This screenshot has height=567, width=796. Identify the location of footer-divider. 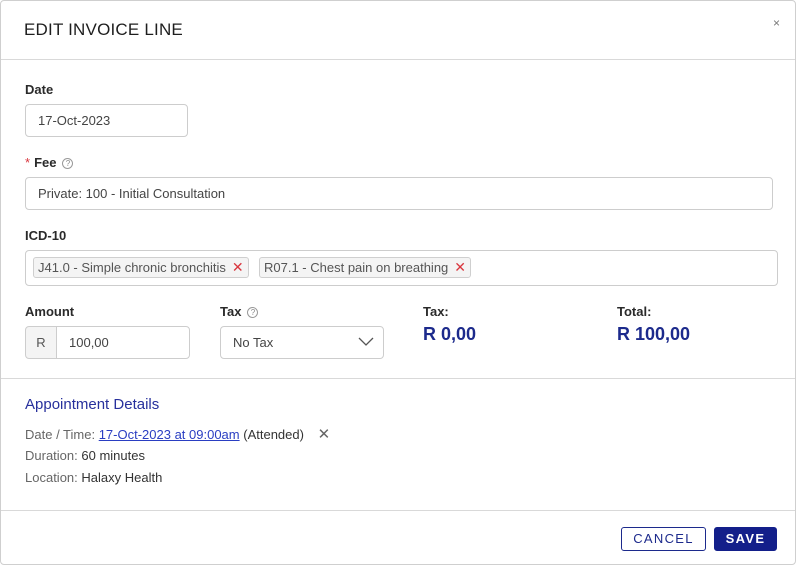
(398, 510).